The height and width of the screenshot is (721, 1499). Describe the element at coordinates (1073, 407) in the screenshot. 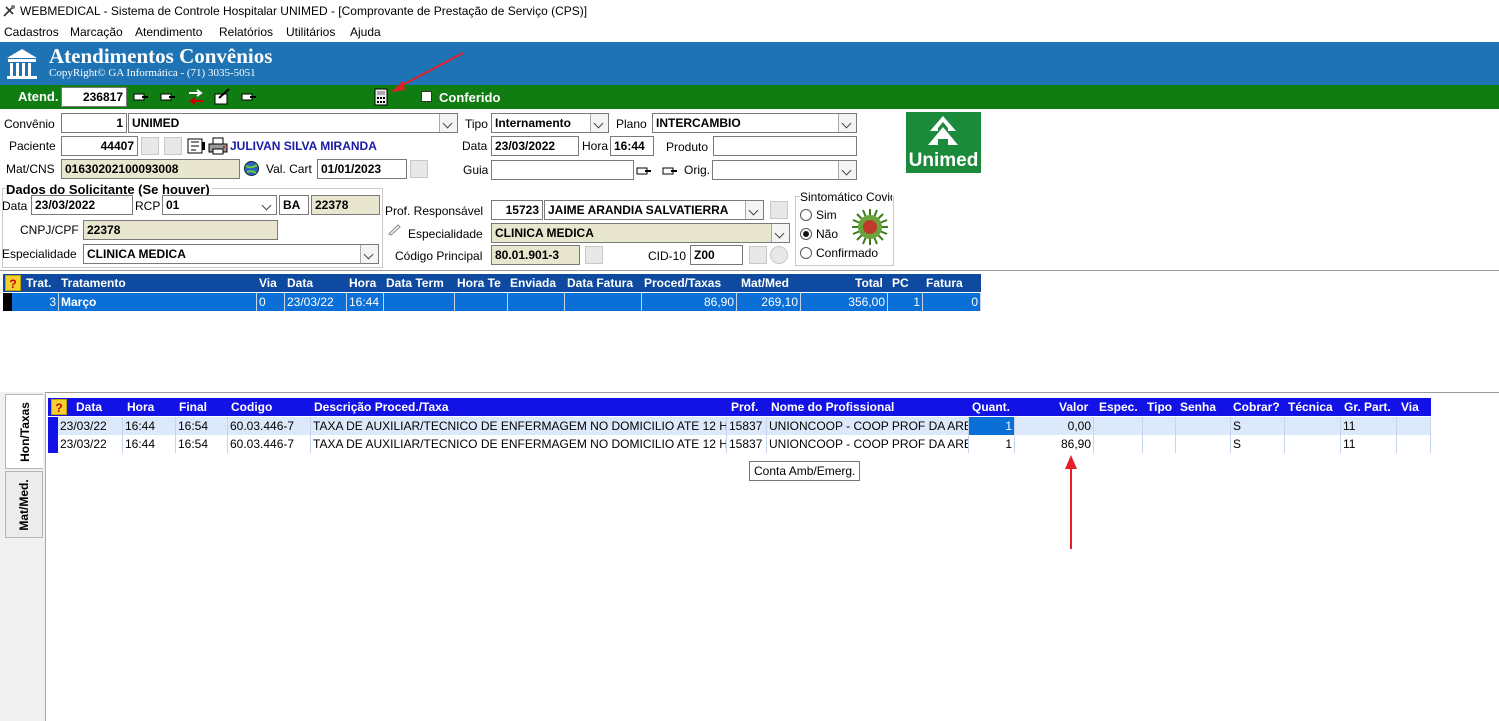

I see `col-valor: Valor` at that location.